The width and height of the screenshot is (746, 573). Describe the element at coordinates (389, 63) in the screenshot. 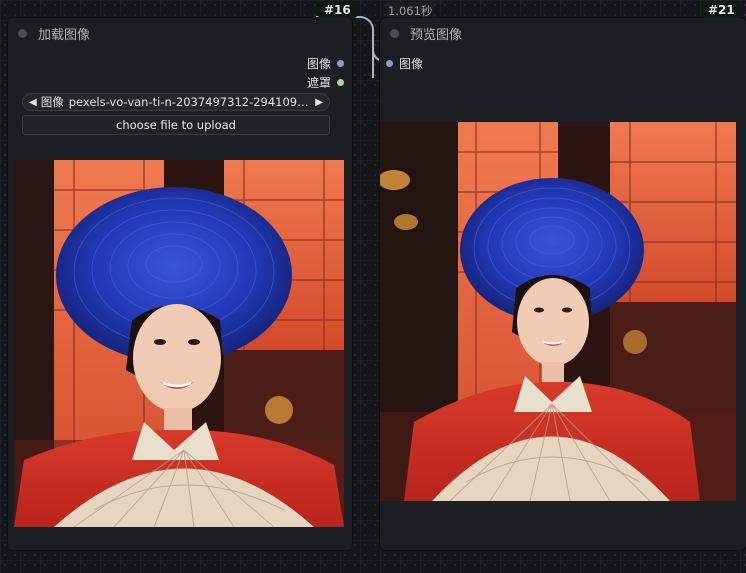

I see `input-socket-icon` at that location.